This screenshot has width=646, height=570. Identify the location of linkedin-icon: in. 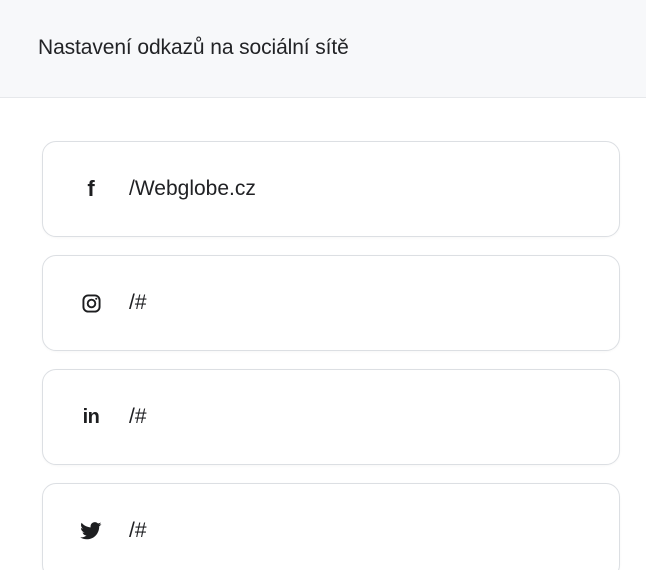
(91, 417).